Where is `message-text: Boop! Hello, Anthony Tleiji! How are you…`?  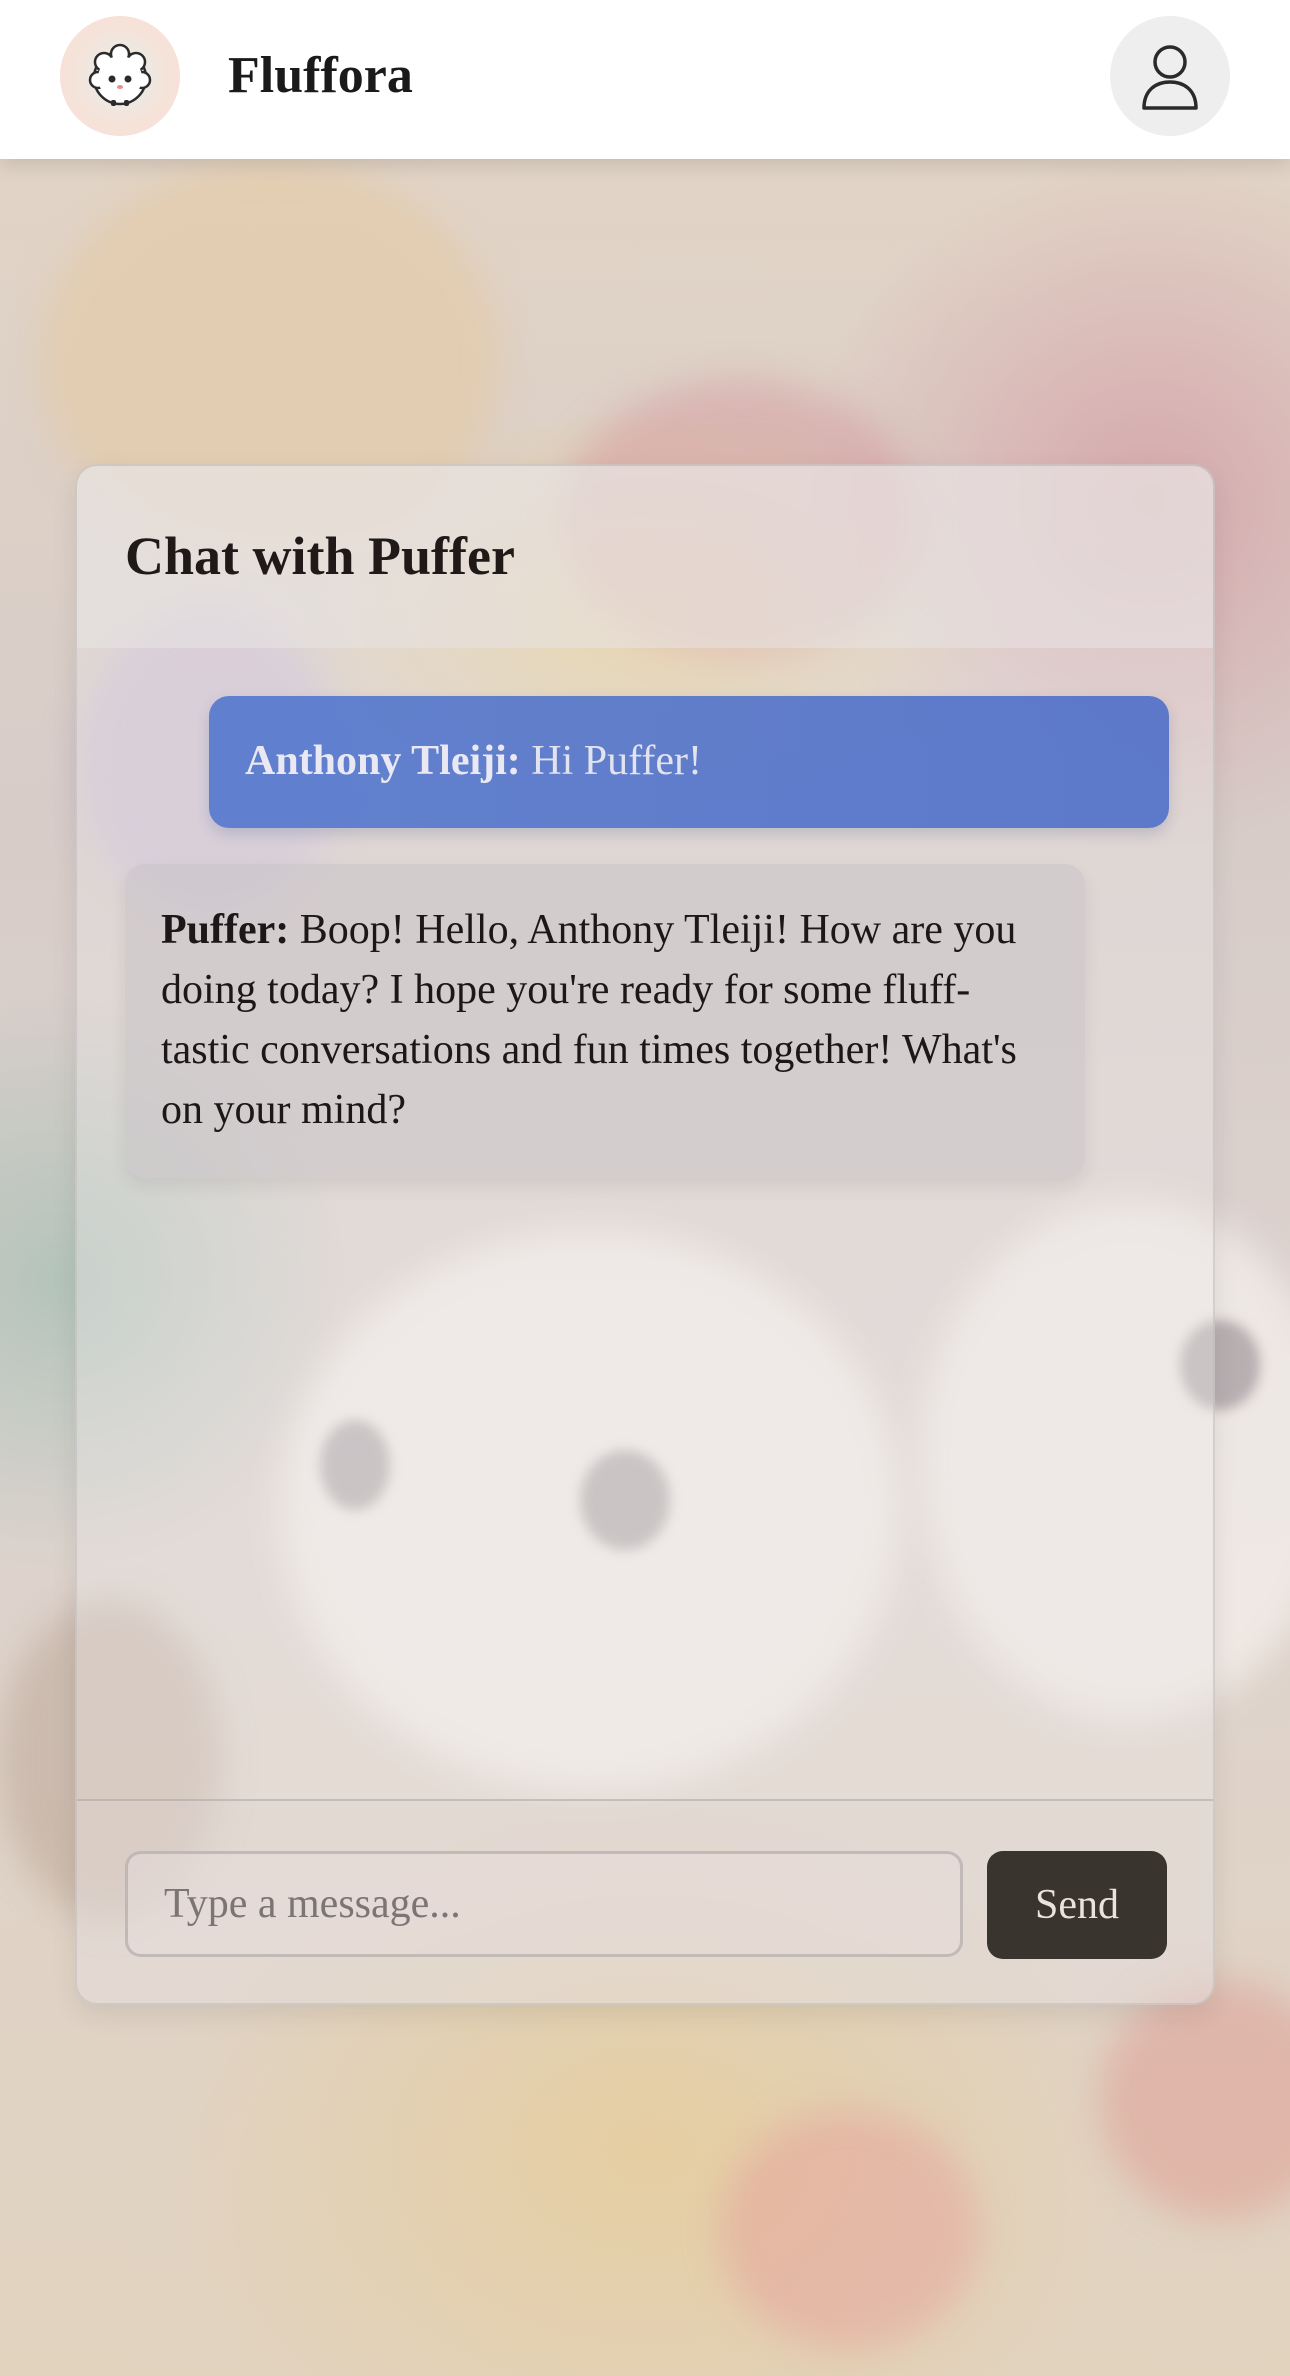
message-text: Boop! Hello, Anthony Tleiji! How are you… is located at coordinates (589, 1020).